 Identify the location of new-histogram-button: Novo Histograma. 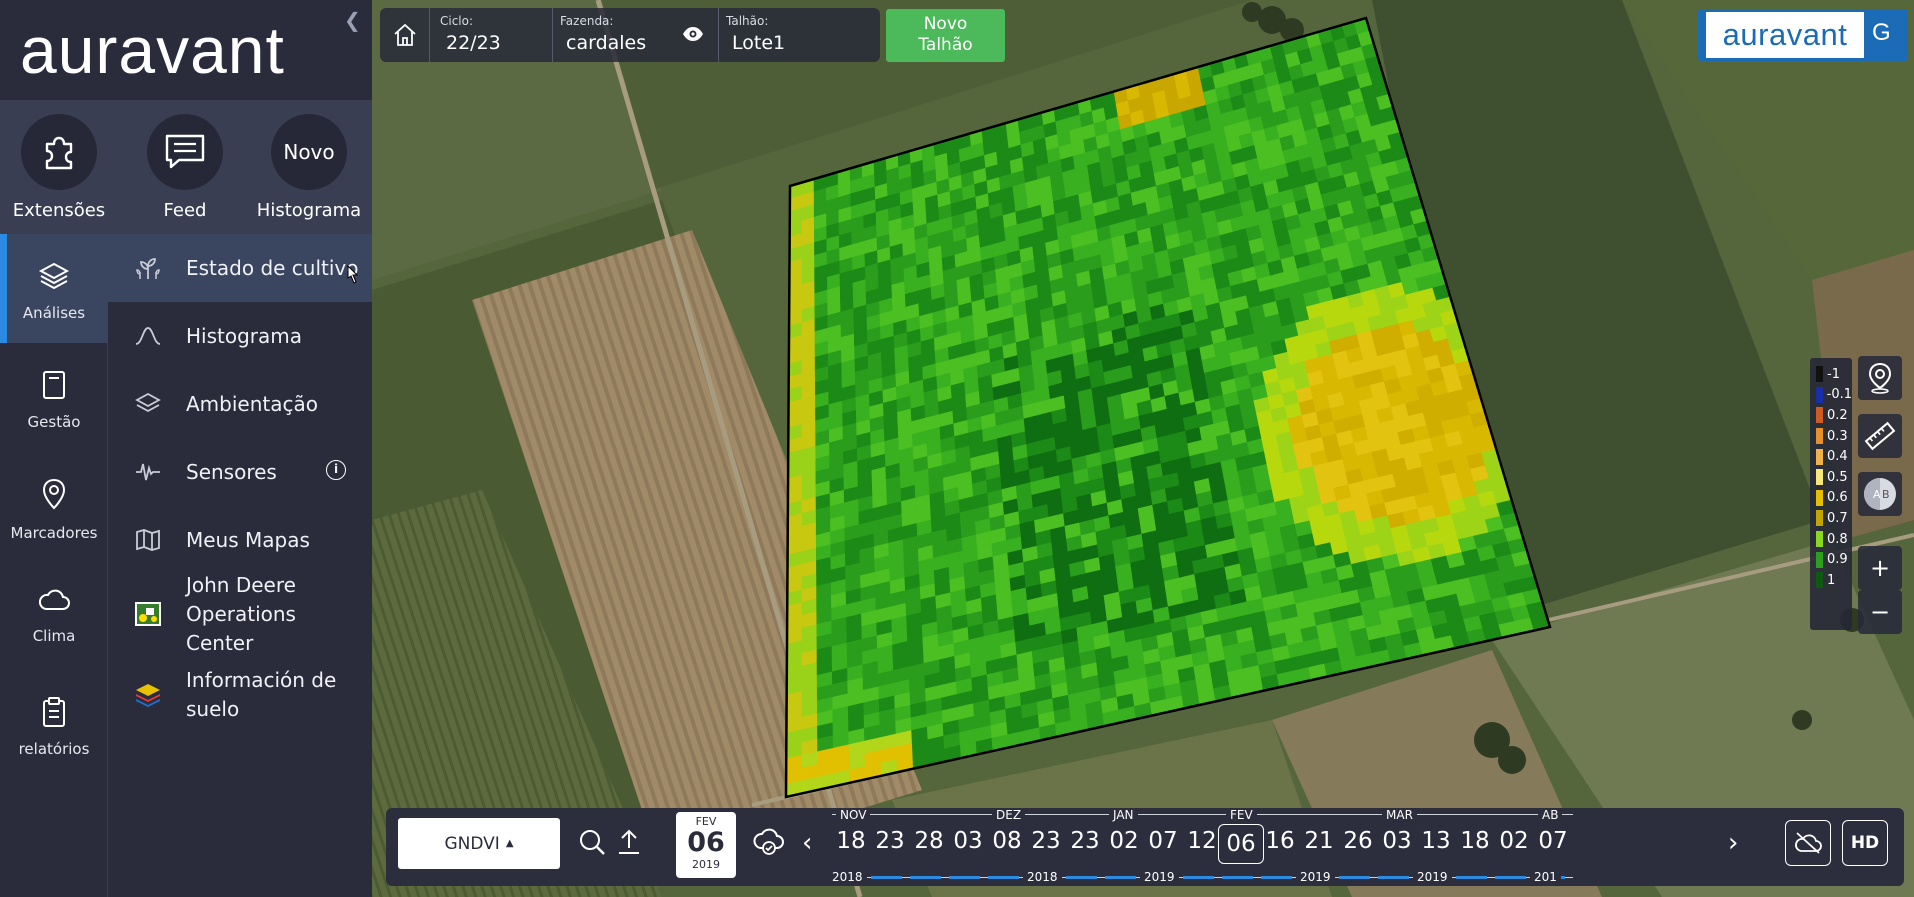
(309, 167).